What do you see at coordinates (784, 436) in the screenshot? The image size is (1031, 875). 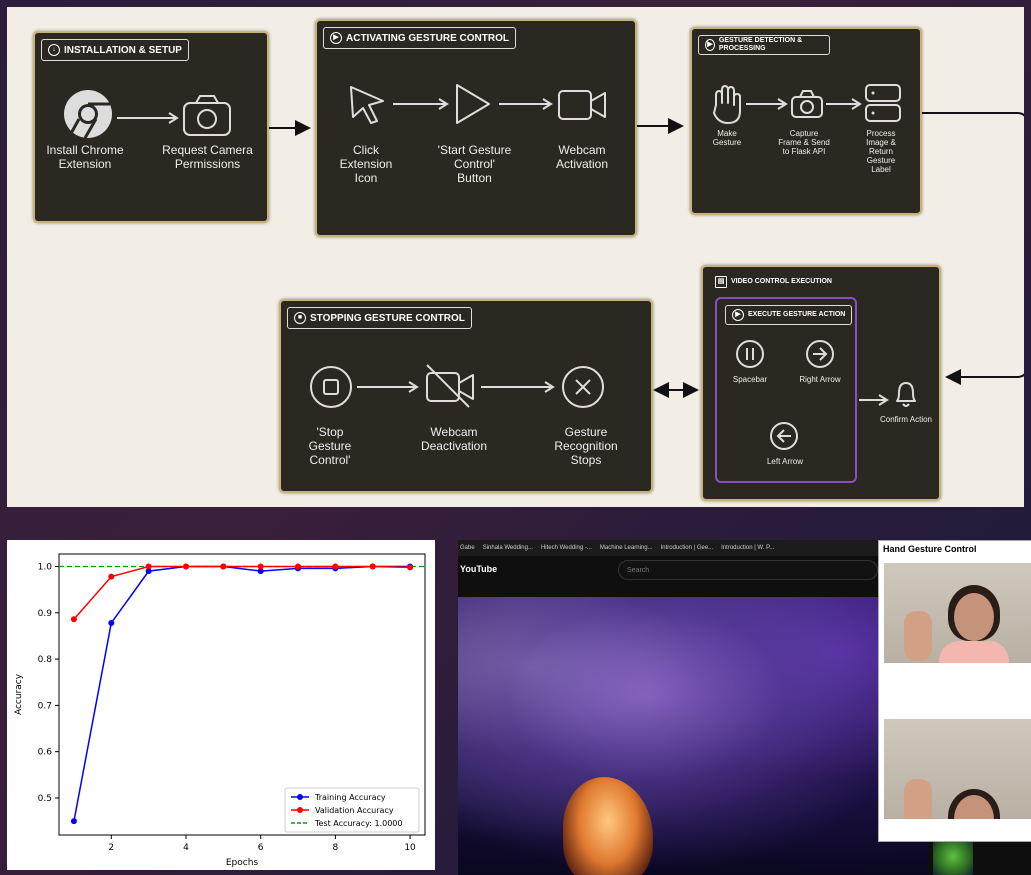 I see `left-arrow-icon` at bounding box center [784, 436].